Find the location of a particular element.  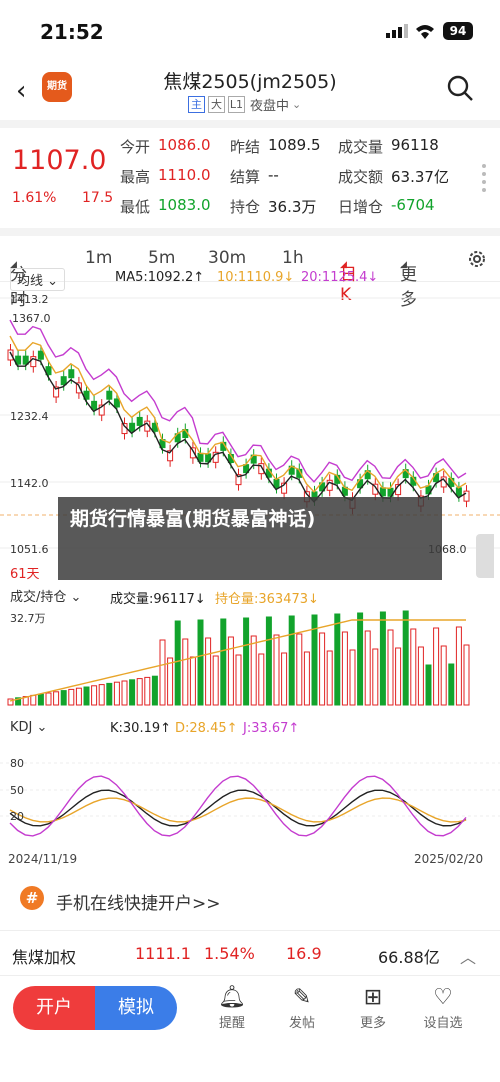

kdj-y-label: 50 is located at coordinates (17, 790).